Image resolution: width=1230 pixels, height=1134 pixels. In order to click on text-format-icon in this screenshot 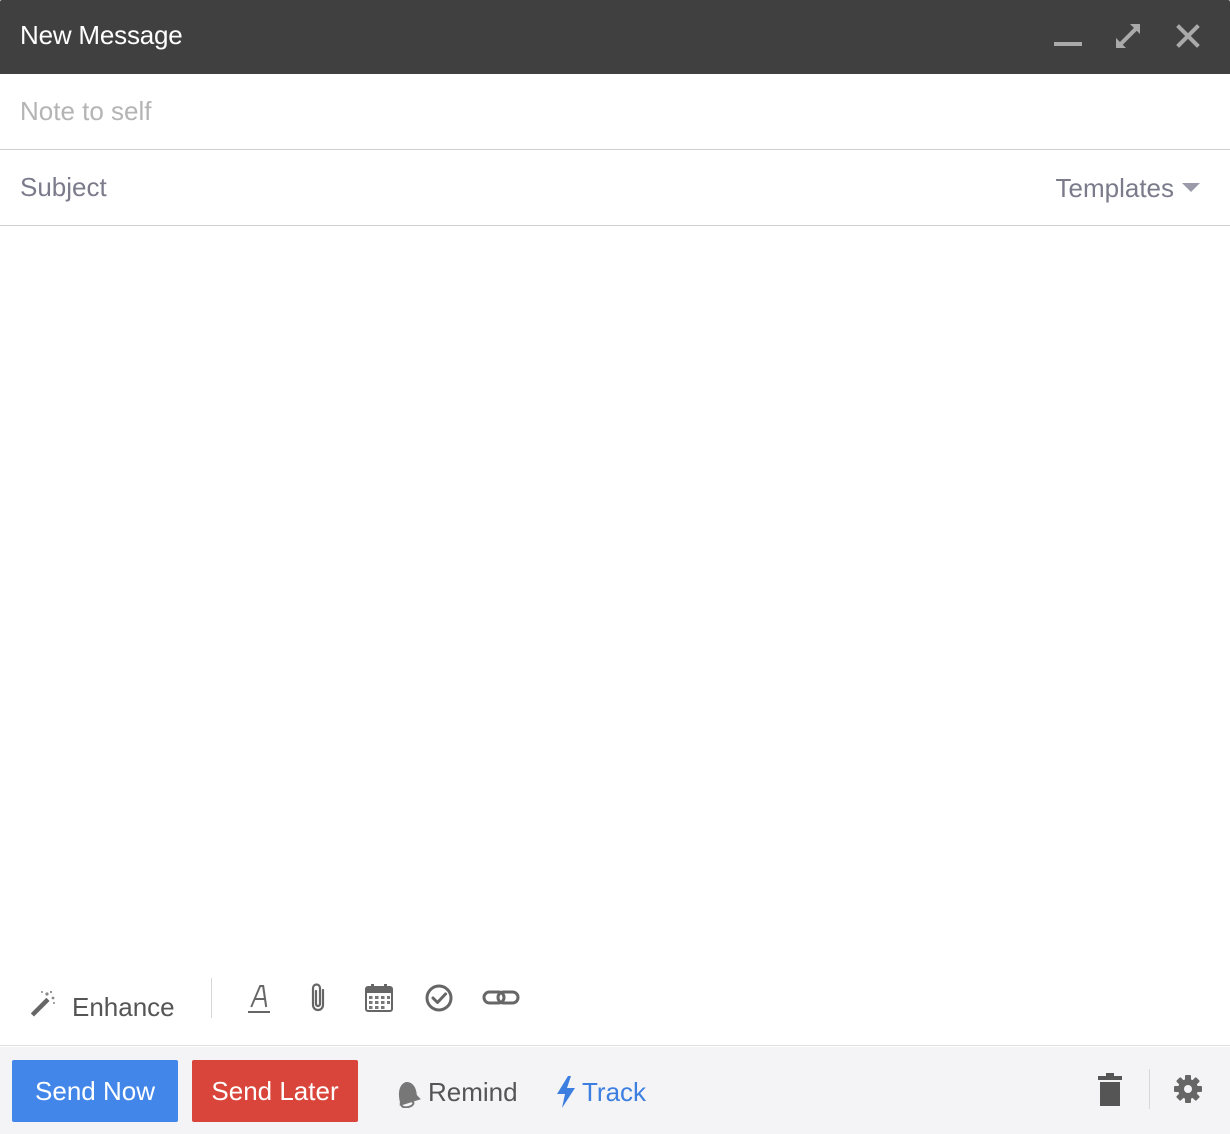, I will do `click(259, 999)`.